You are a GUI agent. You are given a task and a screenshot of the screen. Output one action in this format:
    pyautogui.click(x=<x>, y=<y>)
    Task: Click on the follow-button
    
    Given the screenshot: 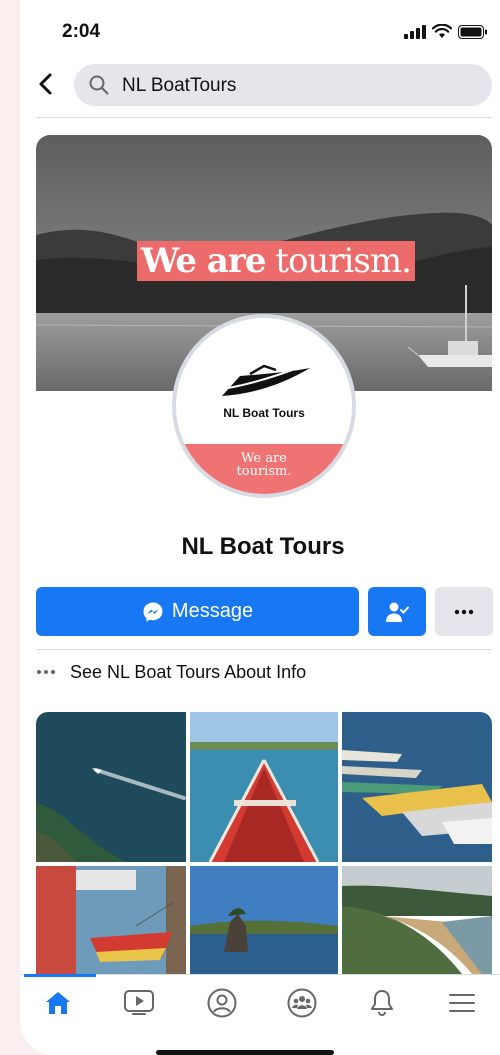 What is the action you would take?
    pyautogui.click(x=397, y=611)
    